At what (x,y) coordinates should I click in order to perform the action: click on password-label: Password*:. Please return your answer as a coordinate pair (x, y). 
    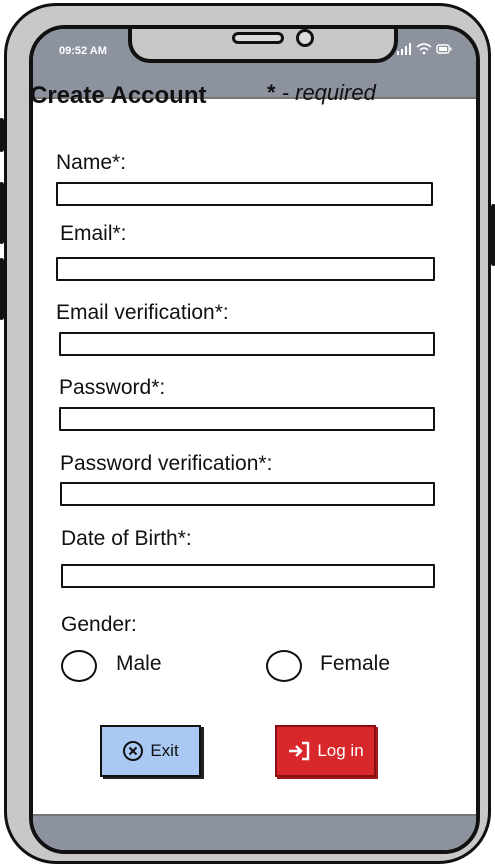
    Looking at the image, I should click on (112, 387).